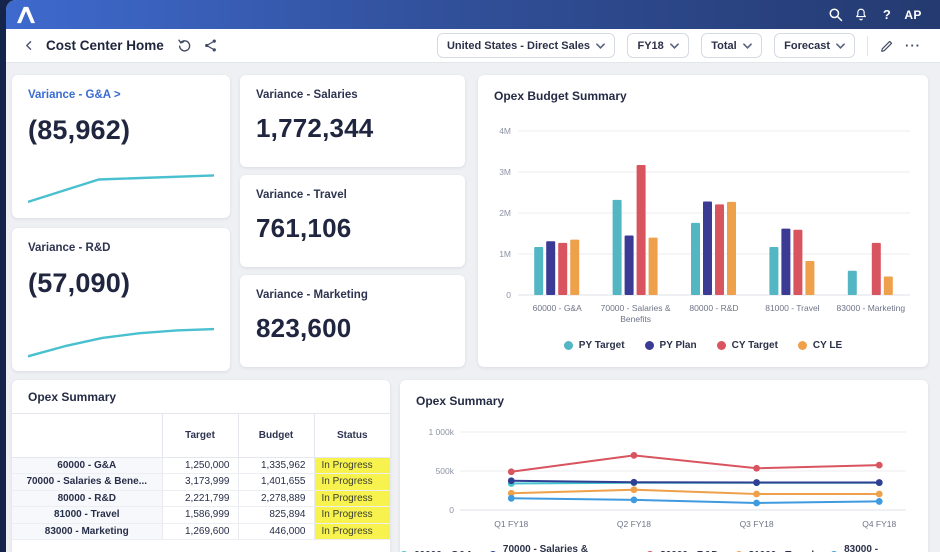  Describe the element at coordinates (121, 146) in the screenshot. I see `kpi-card-variance-gna: Variance - G&A > (85,962)` at that location.